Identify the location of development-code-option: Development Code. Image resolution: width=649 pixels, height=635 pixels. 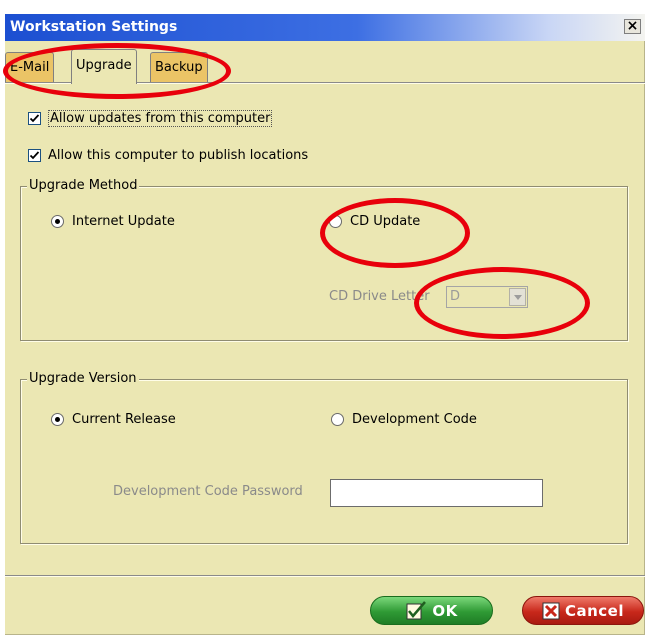
(404, 419).